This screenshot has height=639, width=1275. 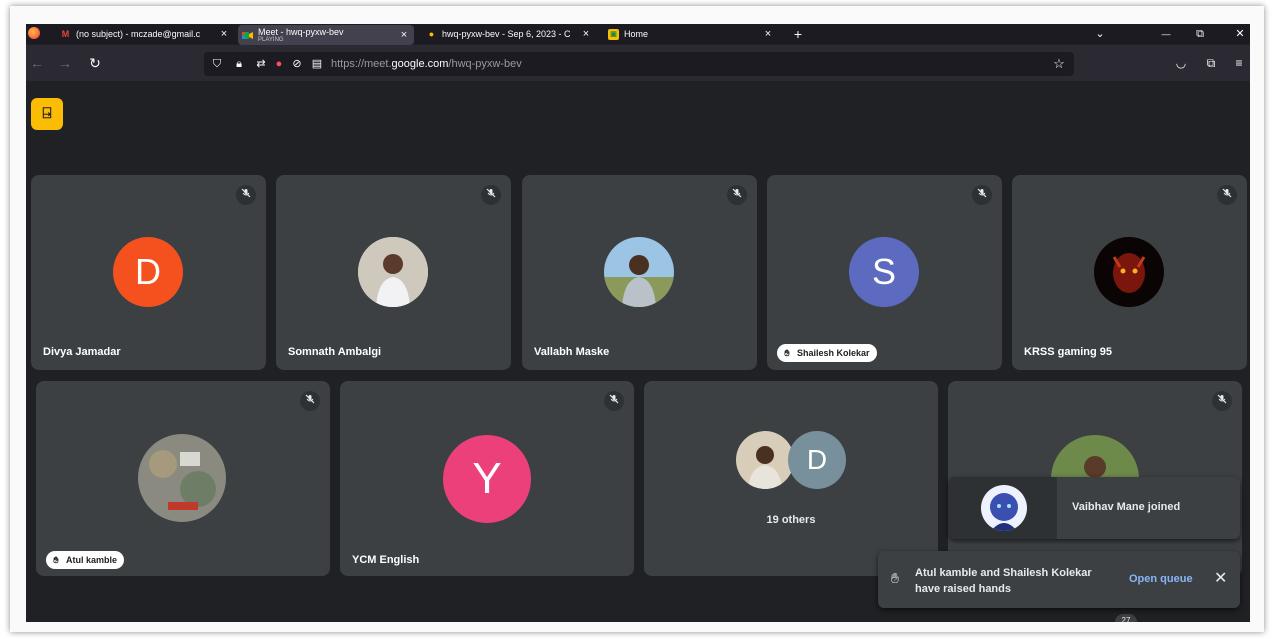 I want to click on tab-title: hwq-pyxw-bev - Sep 6, 2023 - C, so click(x=506, y=34).